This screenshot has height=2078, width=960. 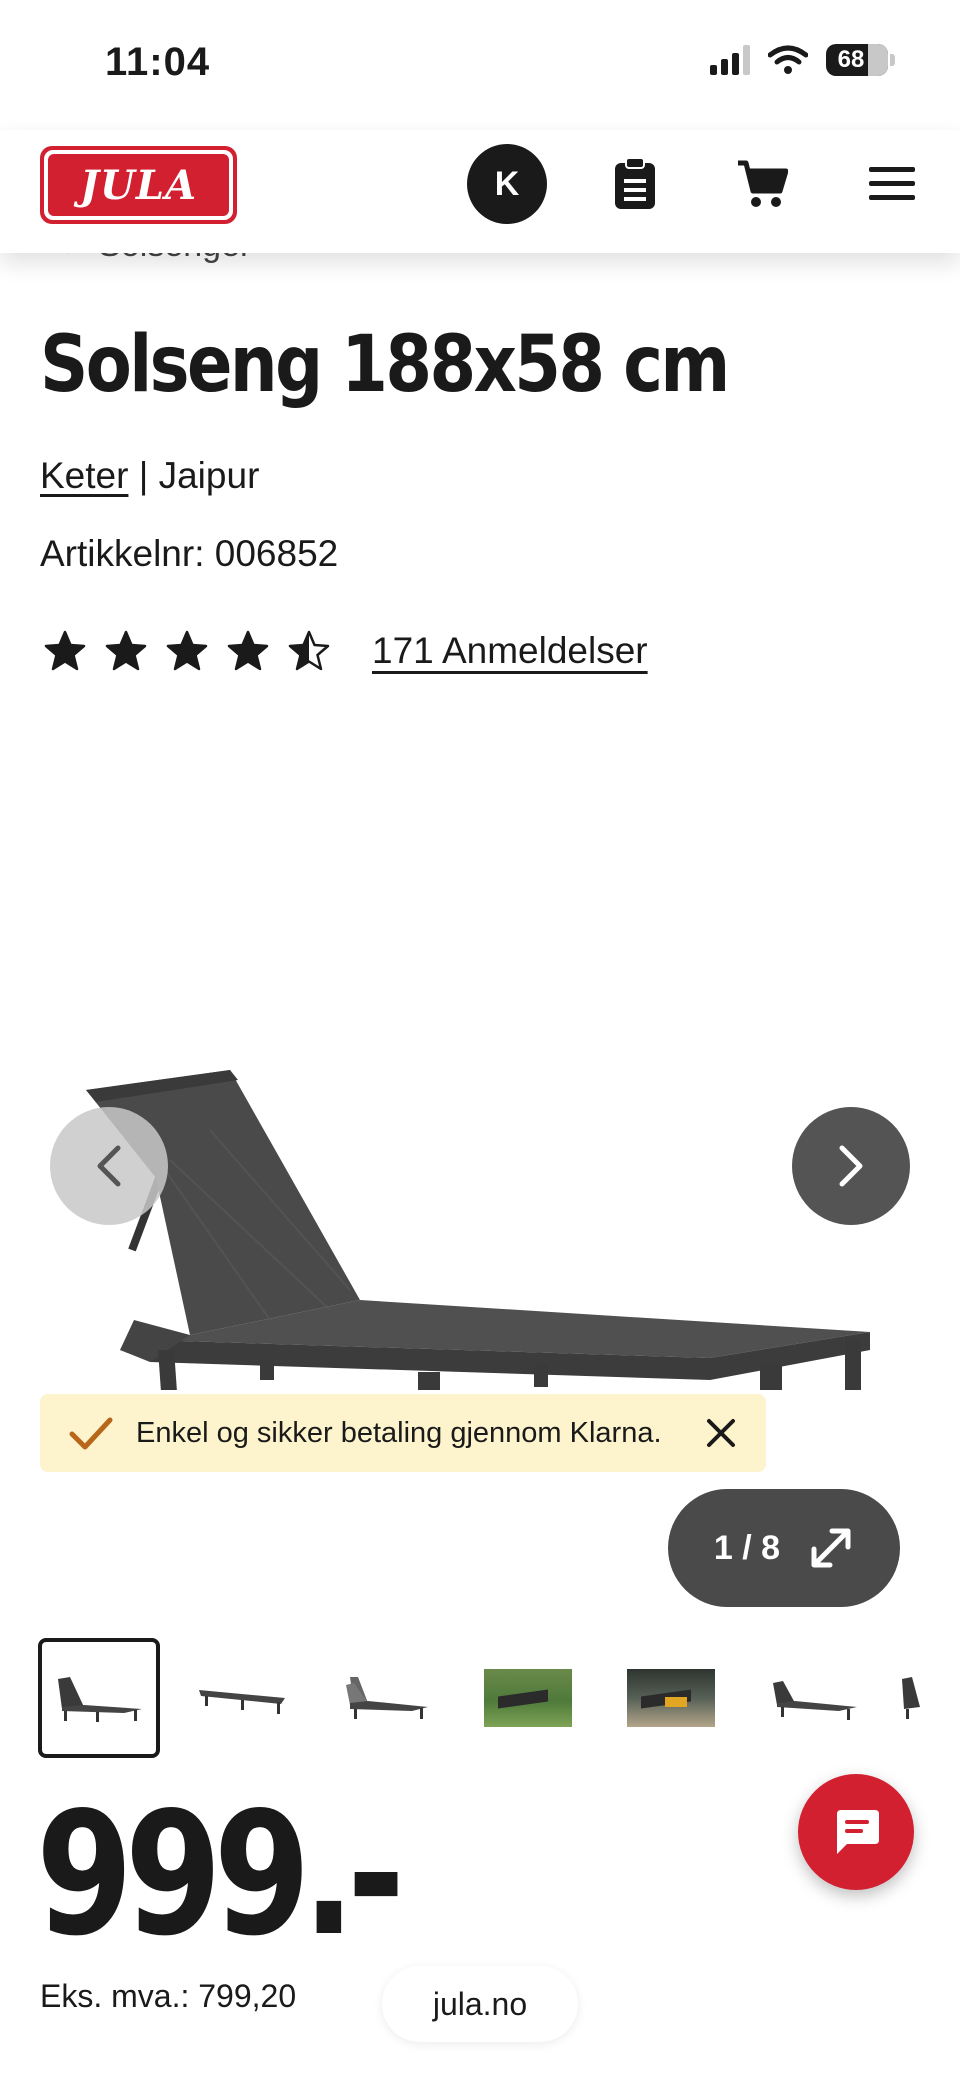 I want to click on brand-line: Keter | Jaipur, so click(x=149, y=476).